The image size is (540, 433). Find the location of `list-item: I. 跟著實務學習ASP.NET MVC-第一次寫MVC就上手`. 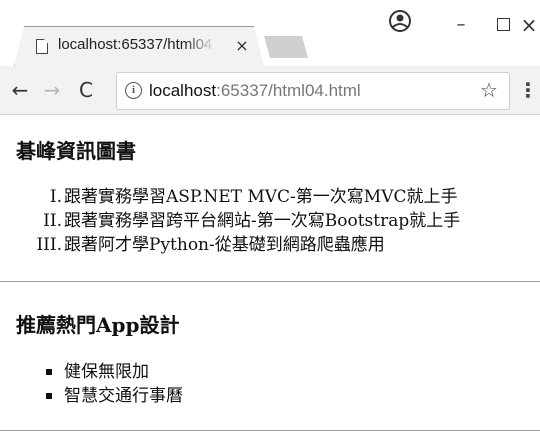

list-item: I. 跟著實務學習ASP.NET MVC-第一次寫MVC就上手 is located at coordinates (270, 197).